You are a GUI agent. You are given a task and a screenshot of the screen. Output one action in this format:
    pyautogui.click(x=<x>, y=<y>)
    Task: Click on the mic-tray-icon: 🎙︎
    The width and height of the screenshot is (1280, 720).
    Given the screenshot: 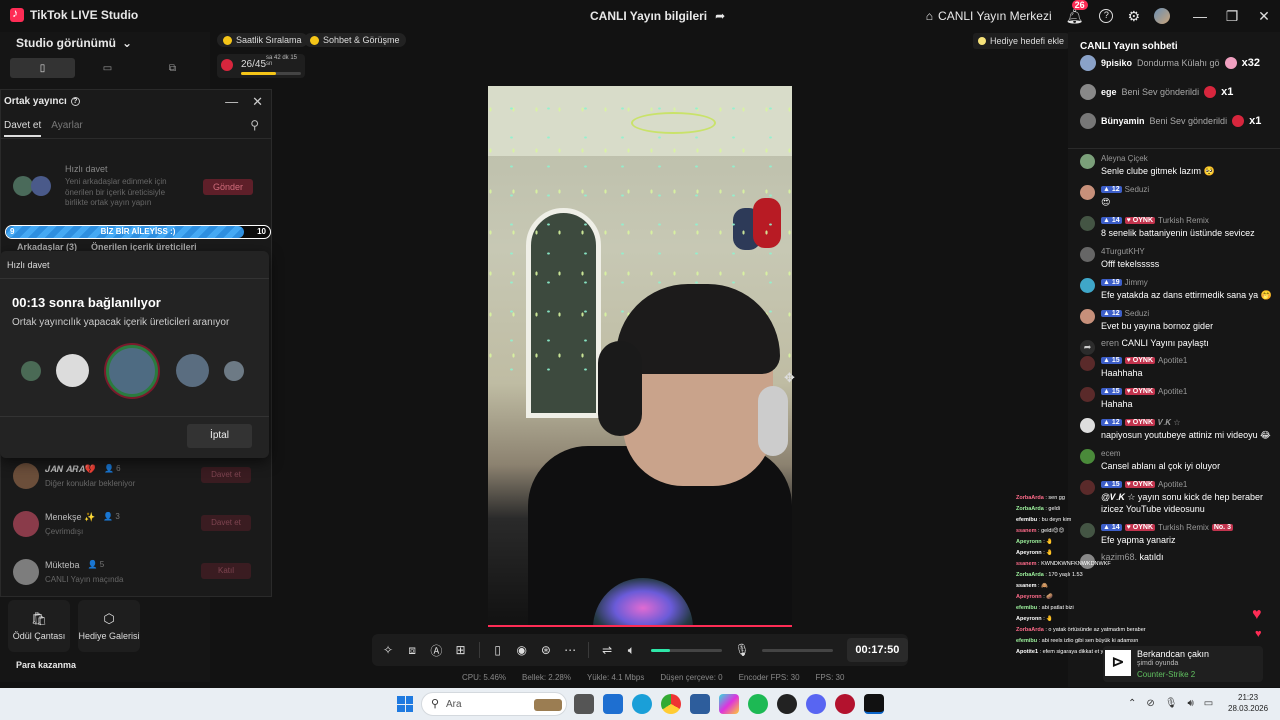 What is the action you would take?
    pyautogui.click(x=1171, y=703)
    